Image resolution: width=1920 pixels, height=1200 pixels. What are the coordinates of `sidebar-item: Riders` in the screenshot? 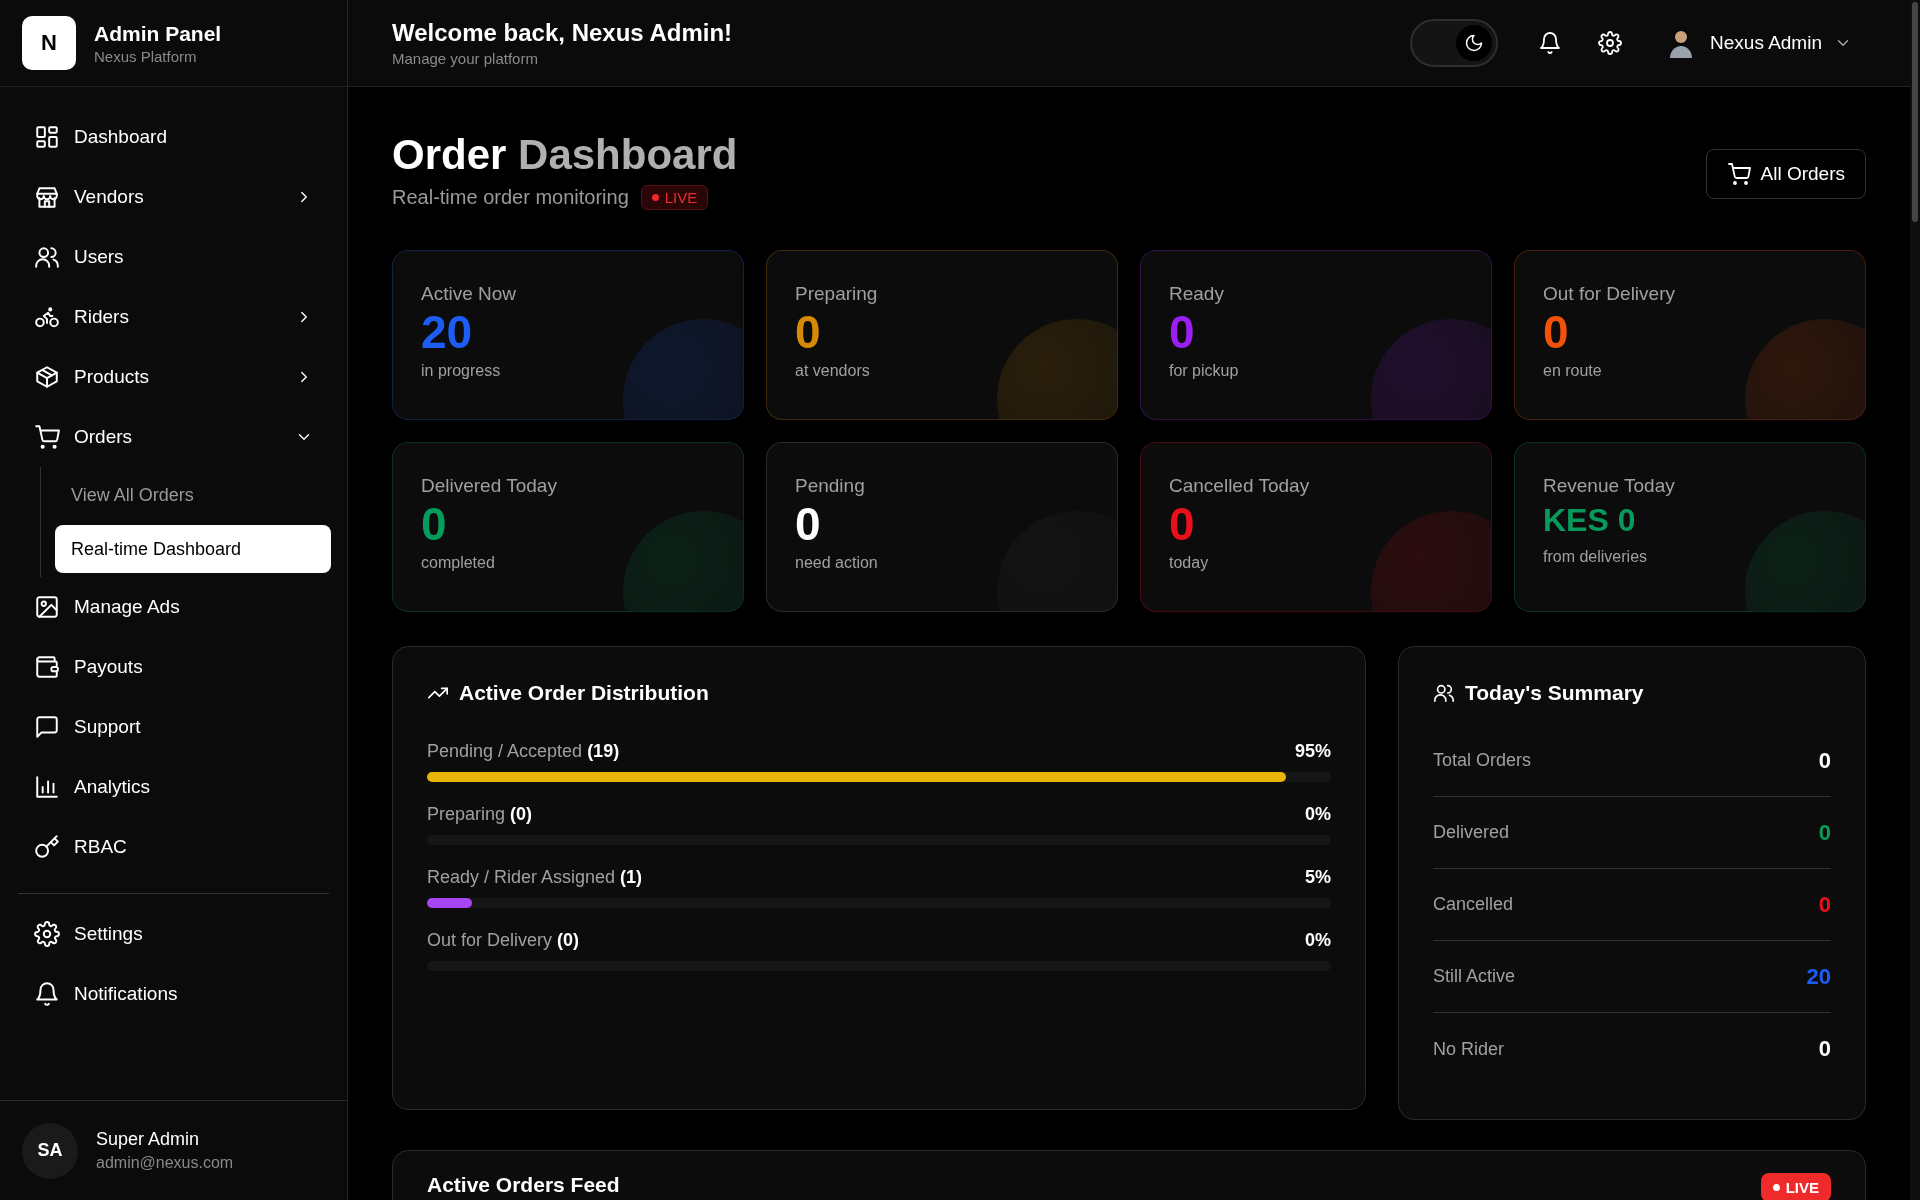 It's located at (173, 317).